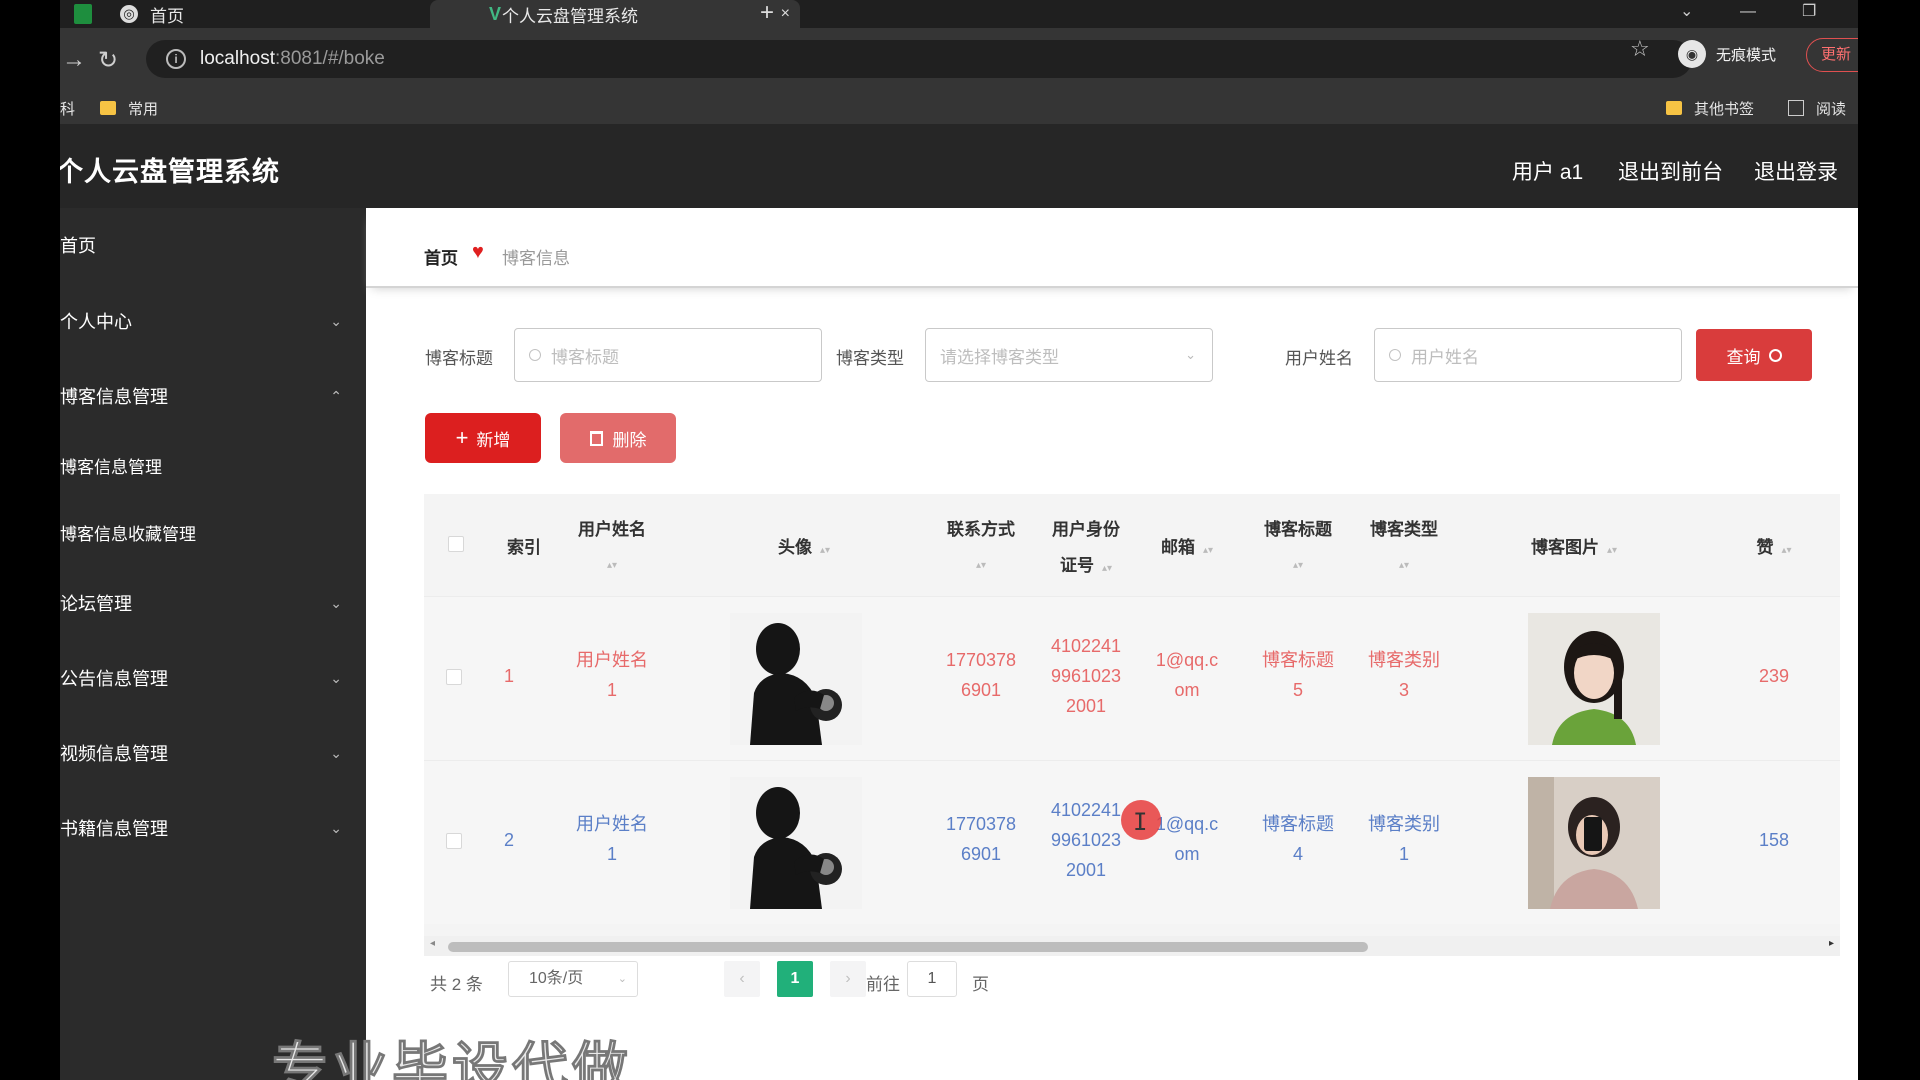 This screenshot has width=1920, height=1080. I want to click on incognito-indicator: ◉ 无痕模式, so click(1727, 54).